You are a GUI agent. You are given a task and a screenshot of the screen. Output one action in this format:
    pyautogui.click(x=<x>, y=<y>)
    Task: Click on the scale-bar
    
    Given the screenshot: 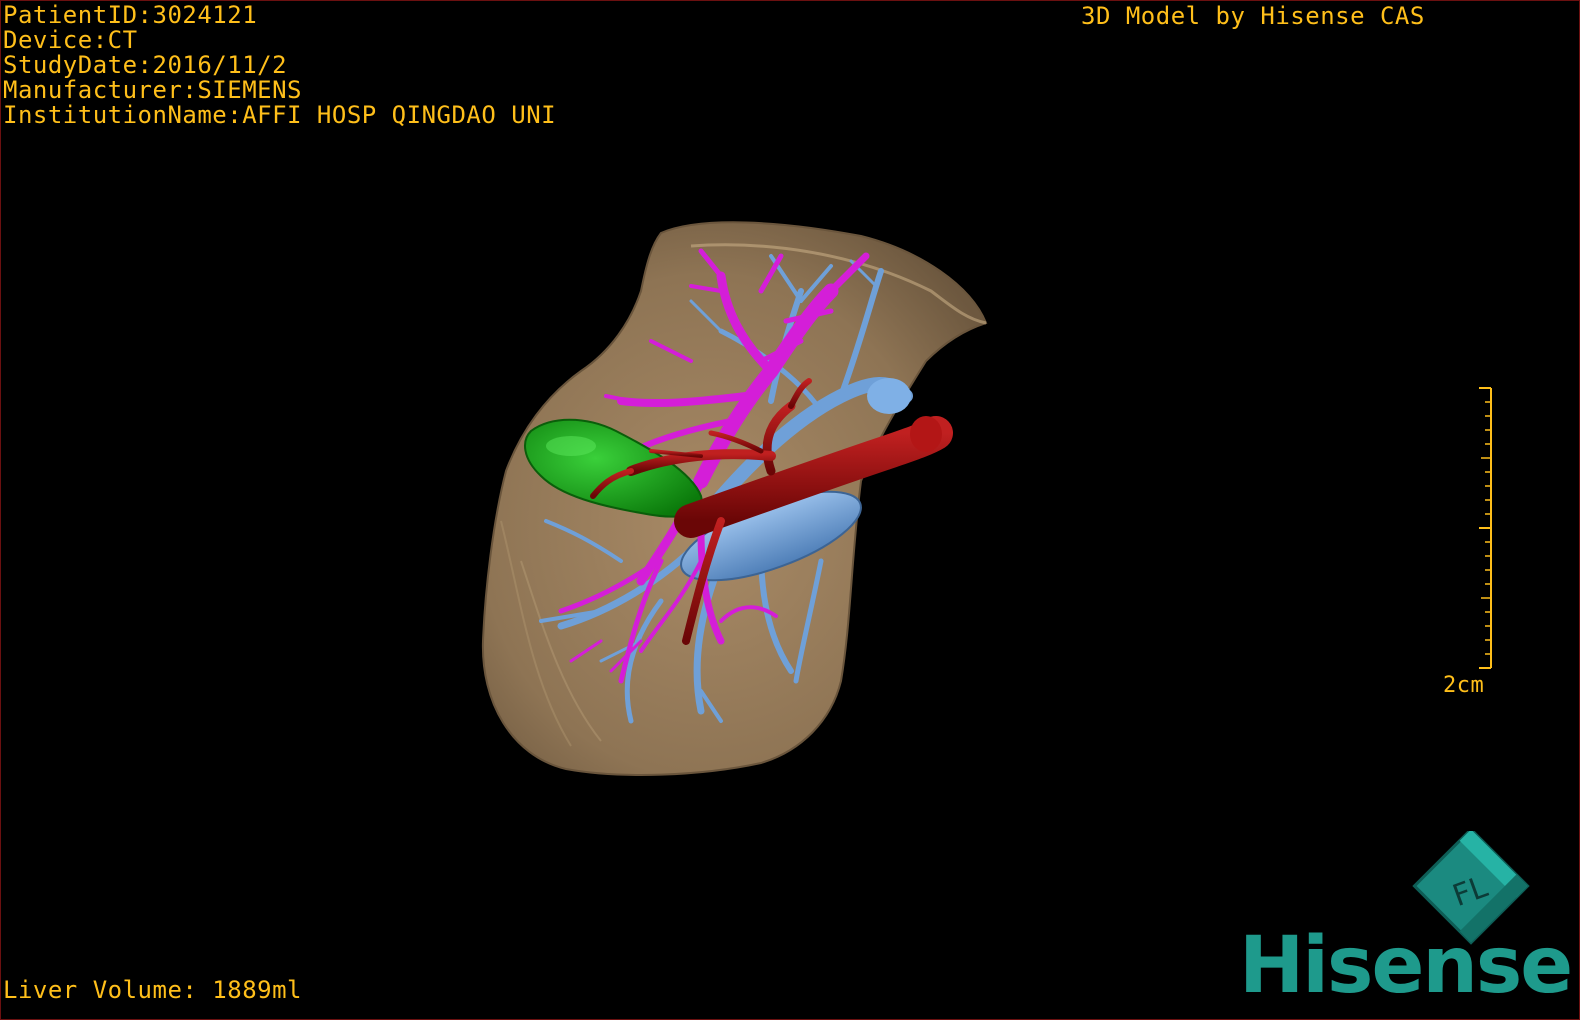 What is the action you would take?
    pyautogui.click(x=1485, y=528)
    